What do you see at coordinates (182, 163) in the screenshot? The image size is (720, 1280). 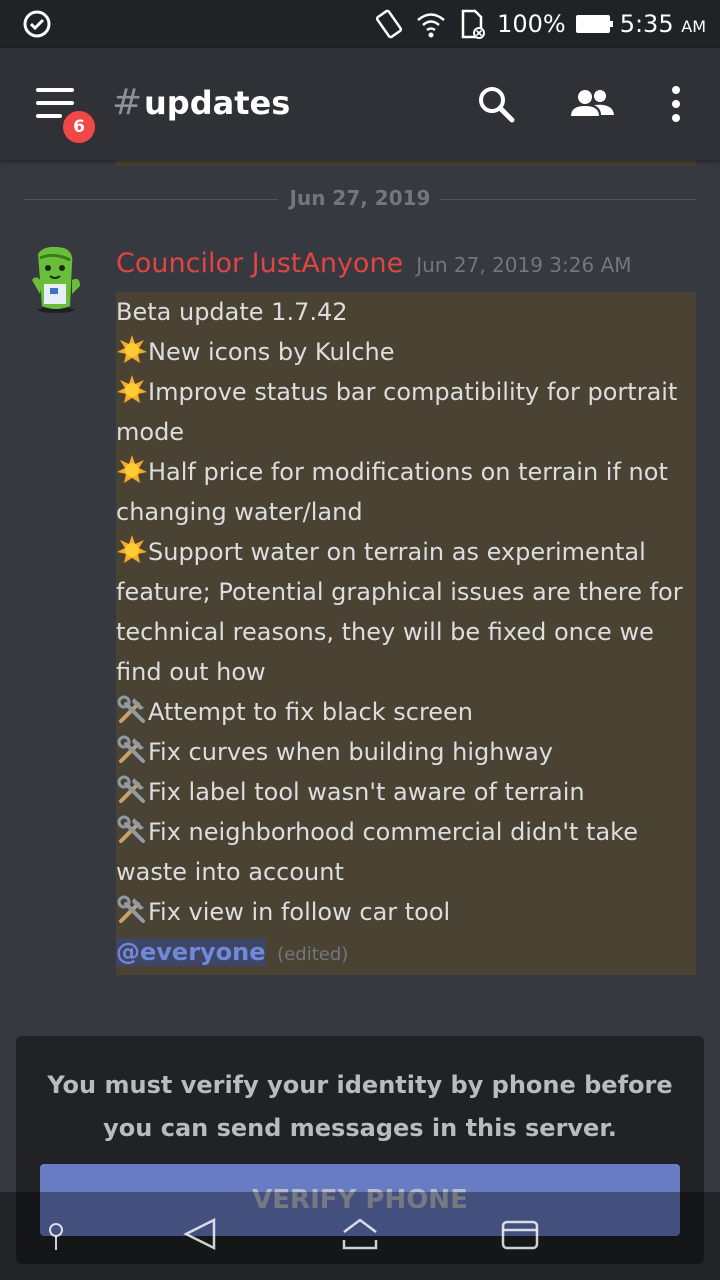 I see `previous-message-mention` at bounding box center [182, 163].